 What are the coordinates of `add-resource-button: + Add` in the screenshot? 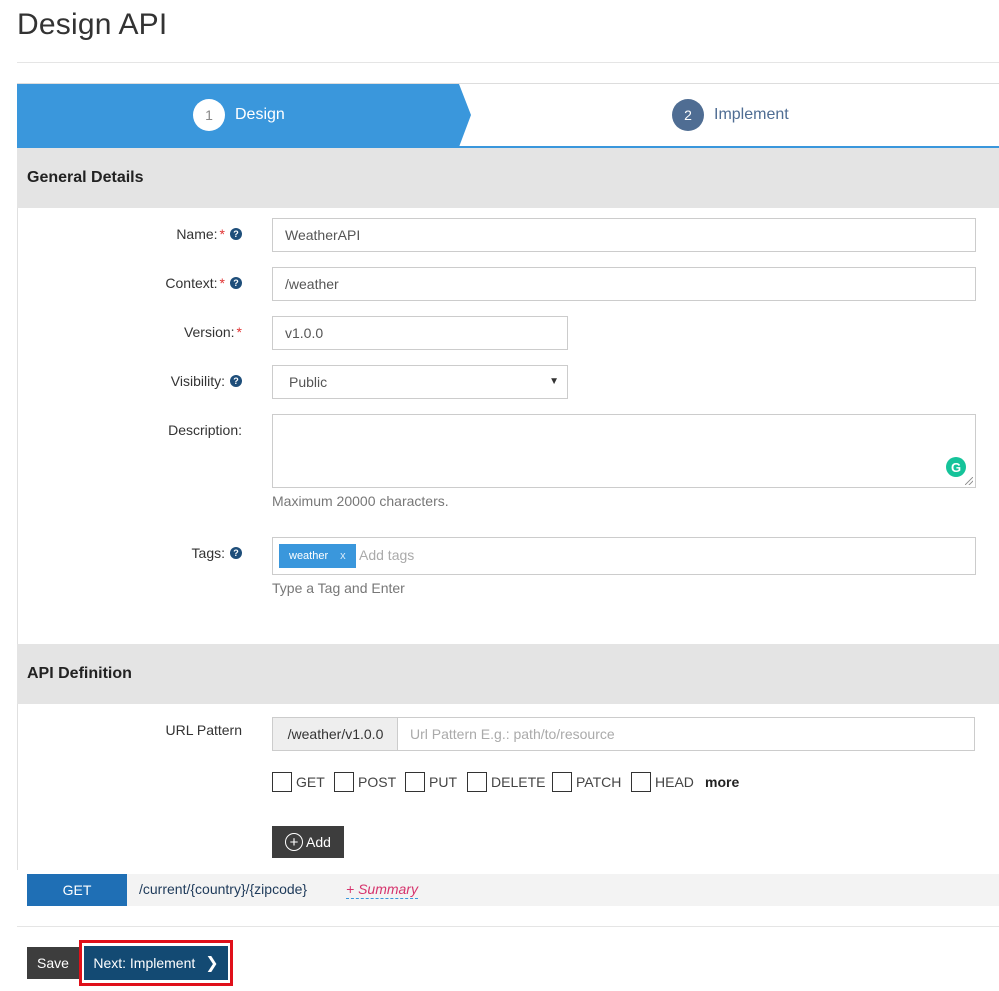 It's located at (308, 842).